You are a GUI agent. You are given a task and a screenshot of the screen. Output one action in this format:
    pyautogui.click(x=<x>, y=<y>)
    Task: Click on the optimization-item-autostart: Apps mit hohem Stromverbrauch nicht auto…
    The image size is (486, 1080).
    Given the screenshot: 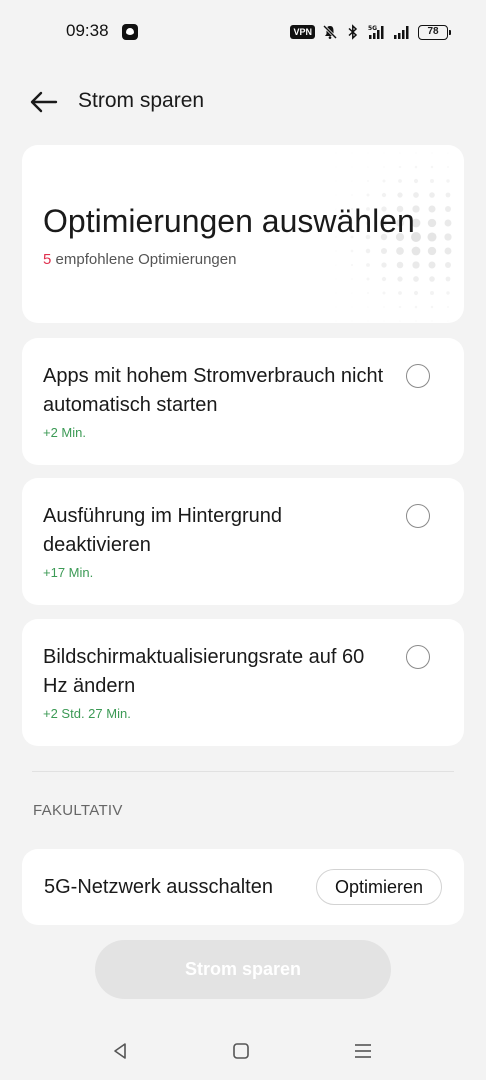 What is the action you would take?
    pyautogui.click(x=243, y=401)
    